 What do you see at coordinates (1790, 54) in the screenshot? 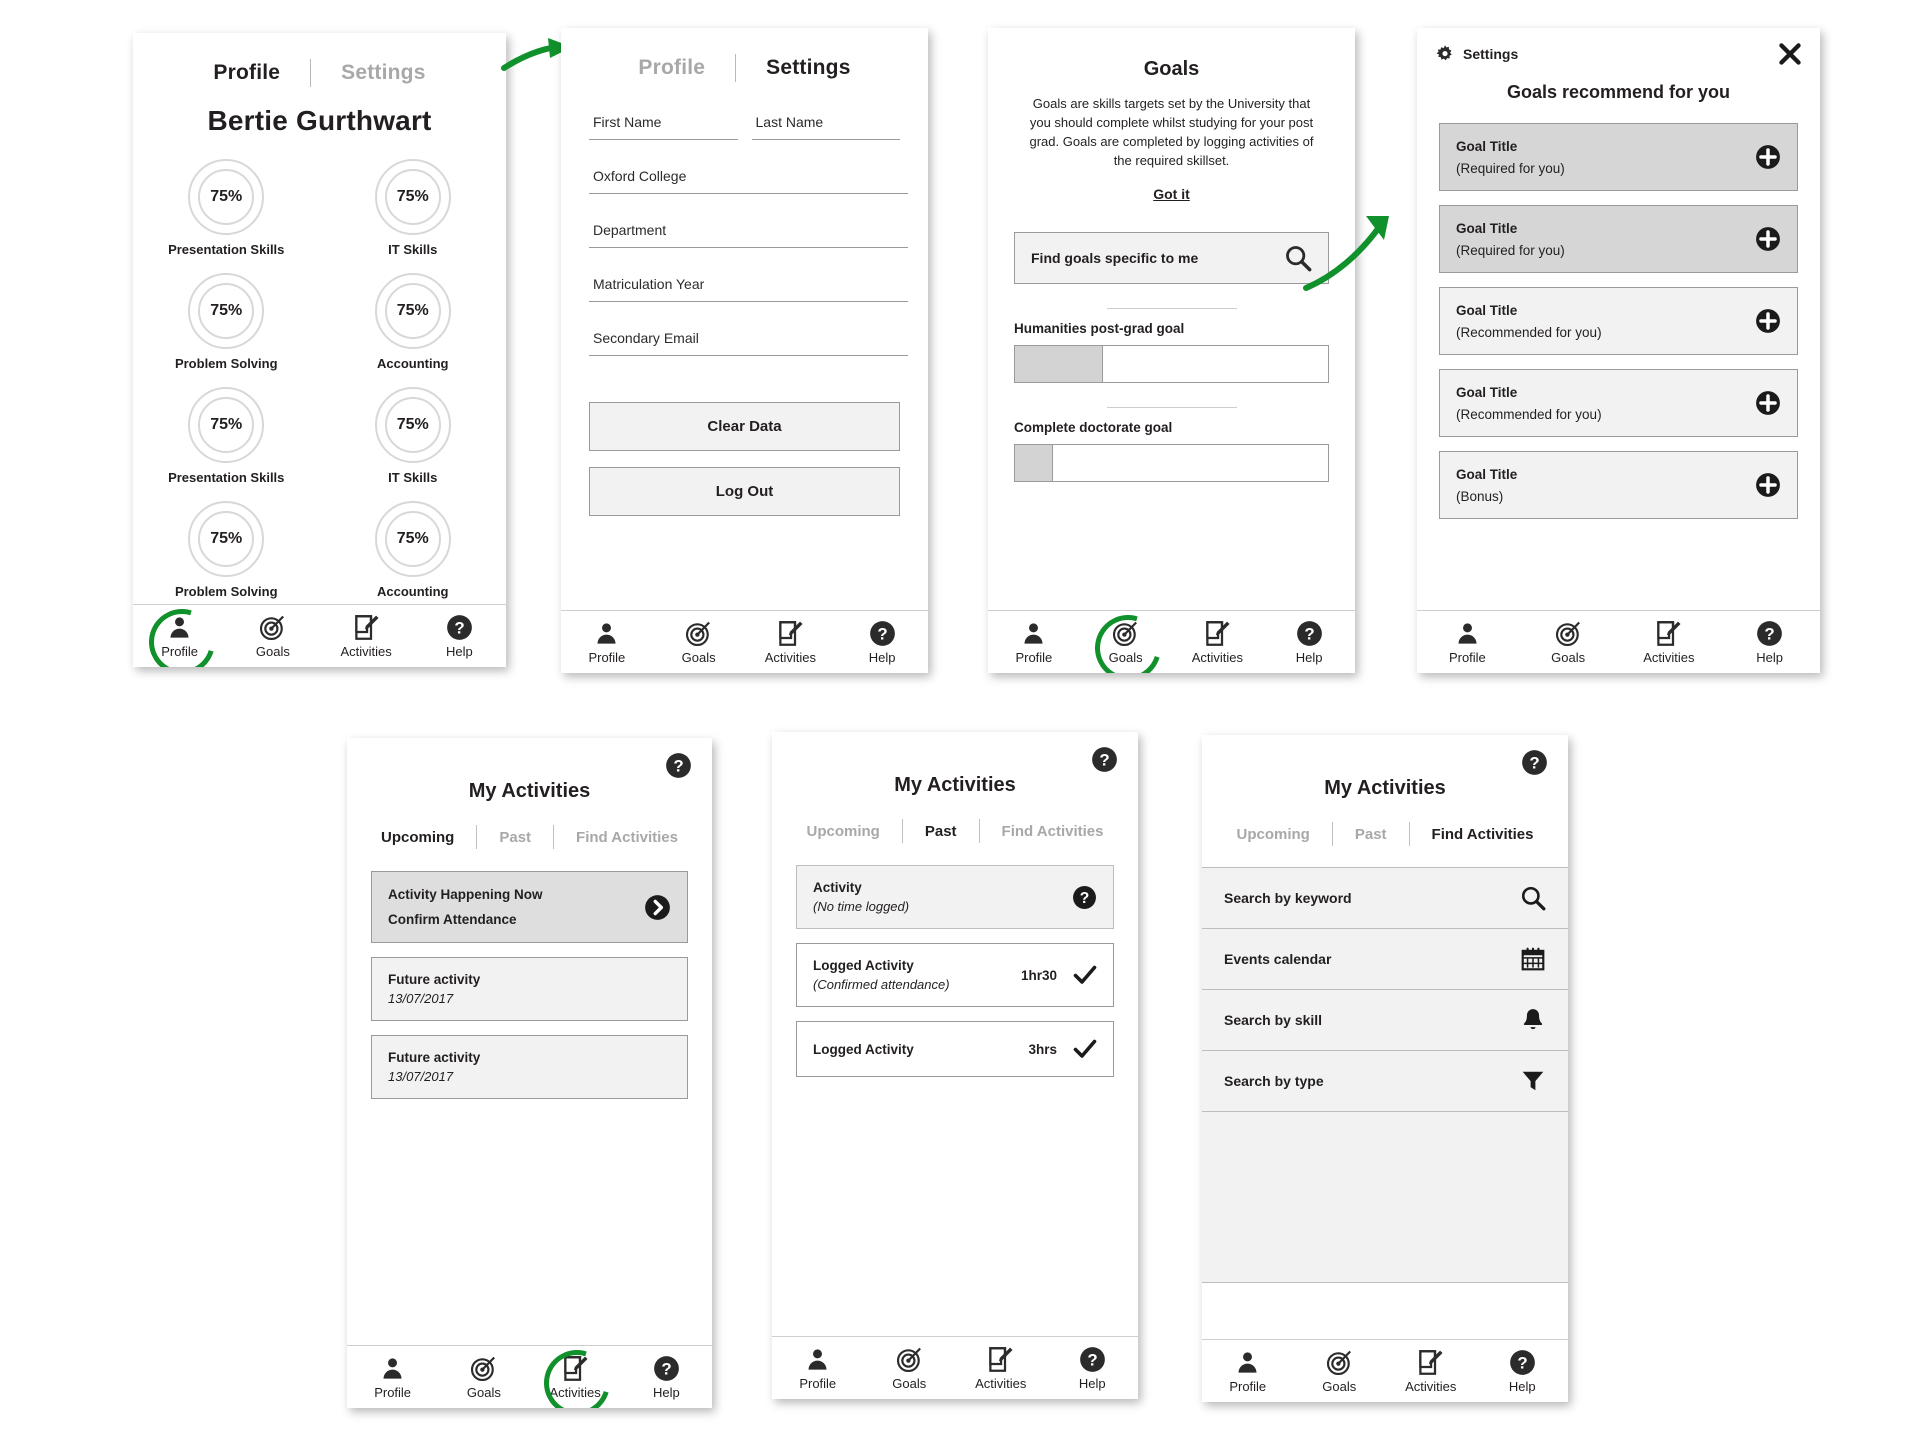
I see `close-icon` at bounding box center [1790, 54].